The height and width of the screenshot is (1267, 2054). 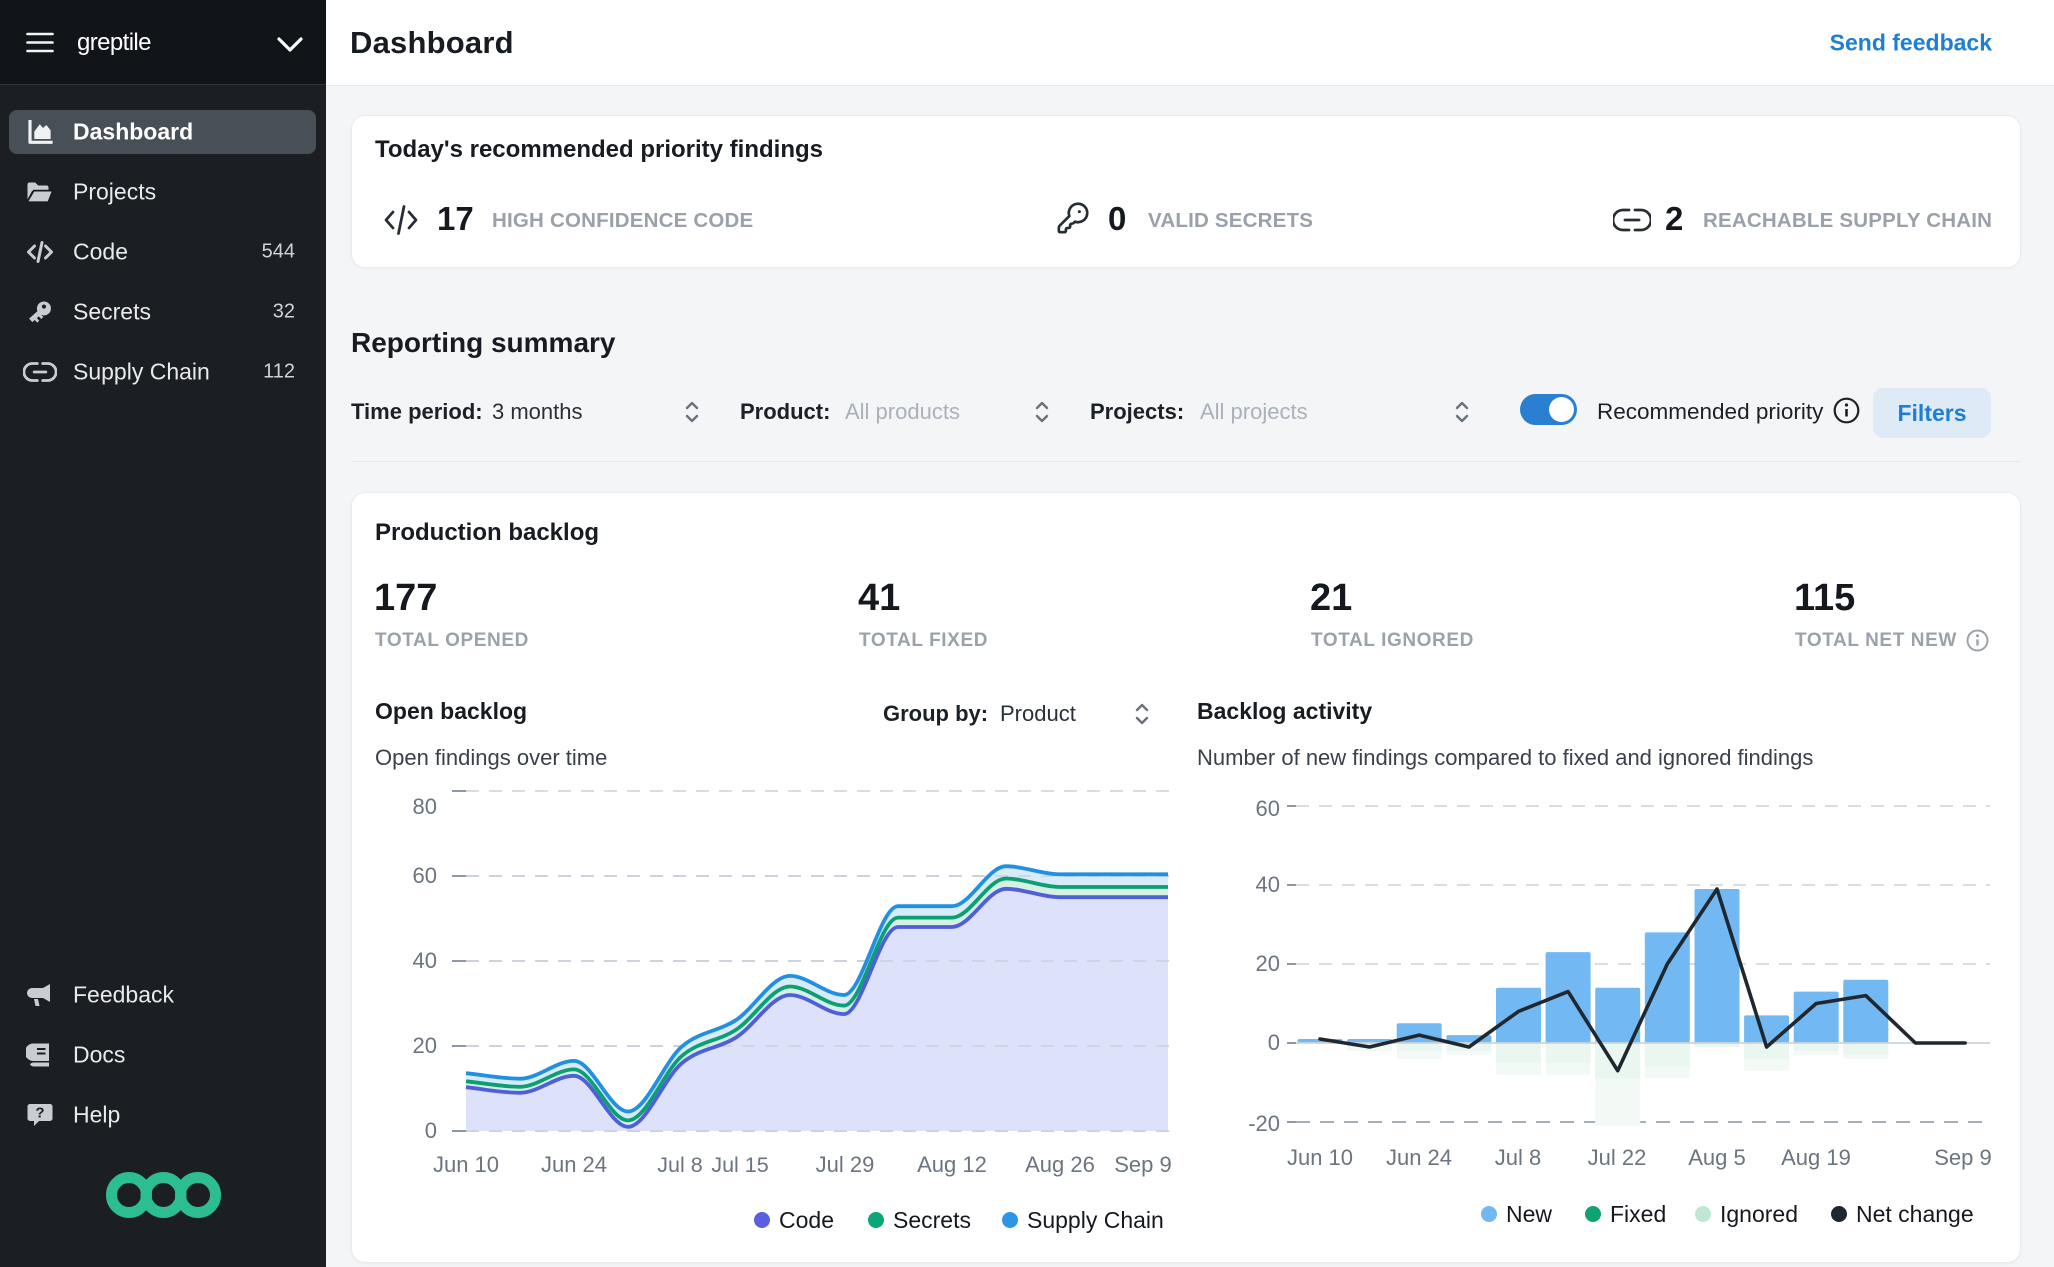 What do you see at coordinates (806, 1220) in the screenshot?
I see `svg-text: Code` at bounding box center [806, 1220].